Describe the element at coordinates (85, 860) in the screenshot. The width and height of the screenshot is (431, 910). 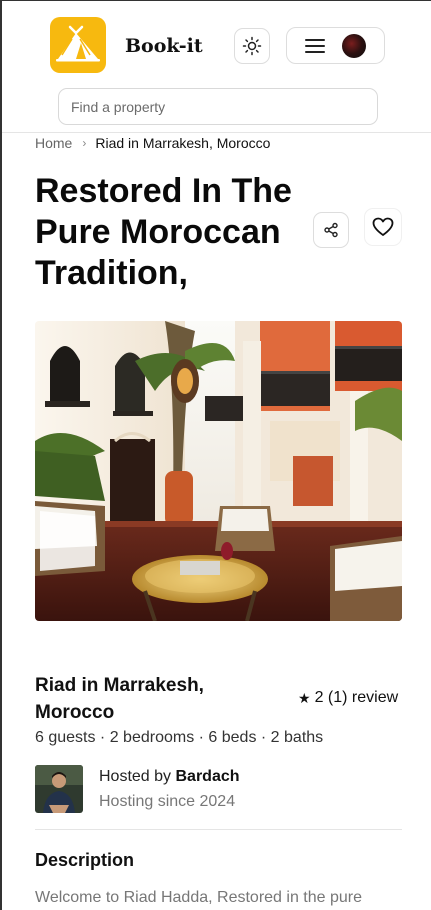
I see `description-heading: Description` at that location.